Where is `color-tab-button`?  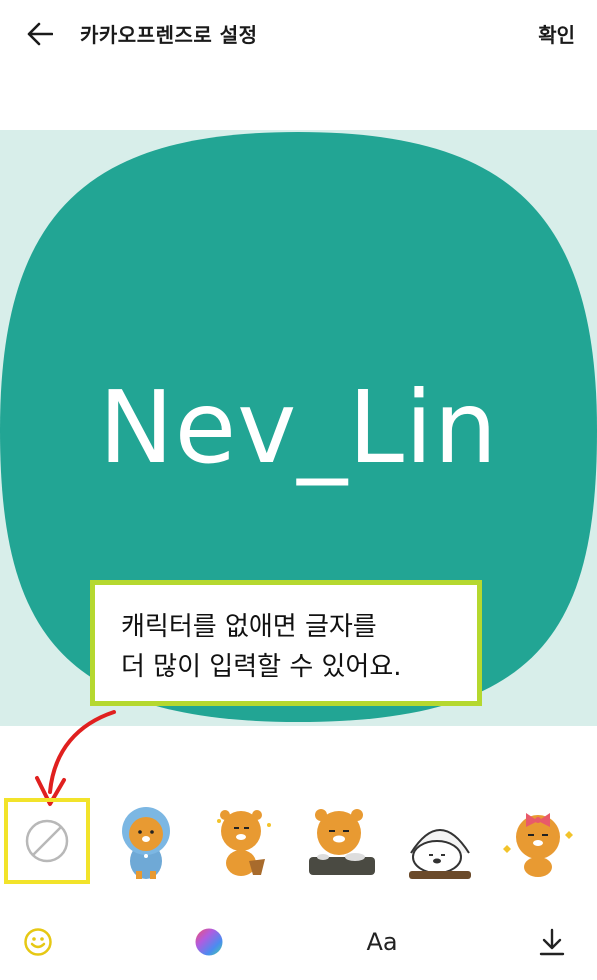 color-tab-button is located at coordinates (209, 942).